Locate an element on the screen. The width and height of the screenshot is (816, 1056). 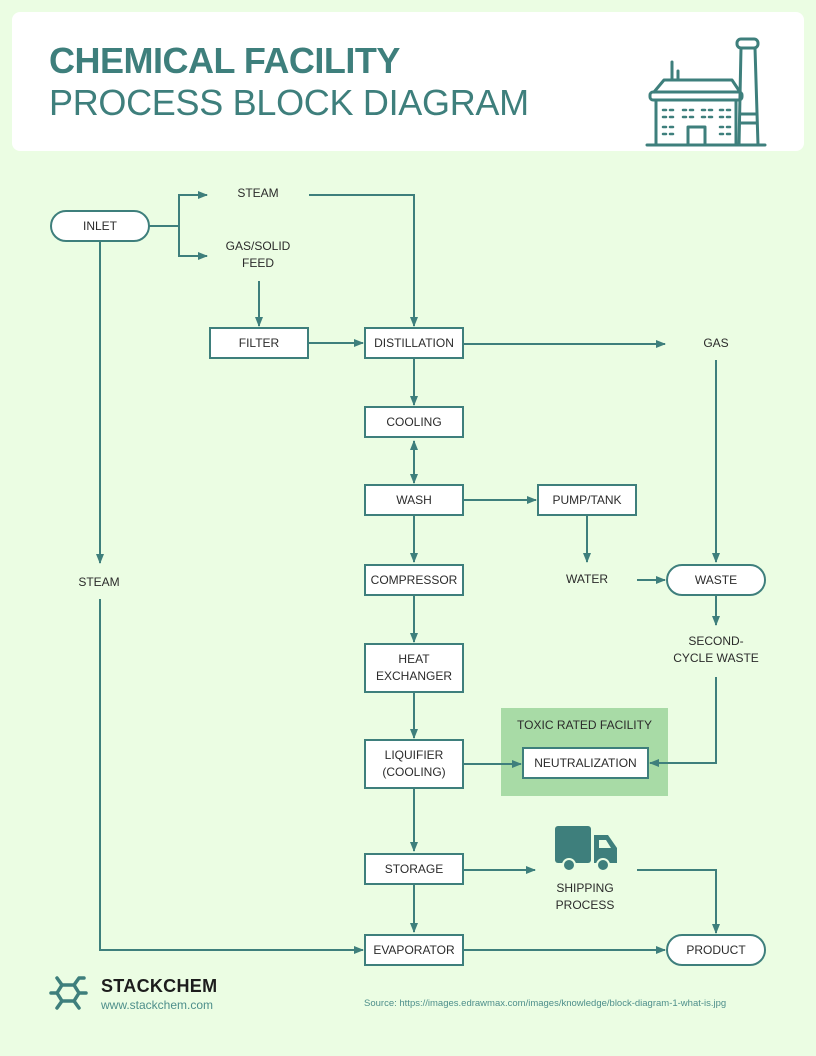
node-neutralization: NEUTRALIZATION is located at coordinates (585, 763).